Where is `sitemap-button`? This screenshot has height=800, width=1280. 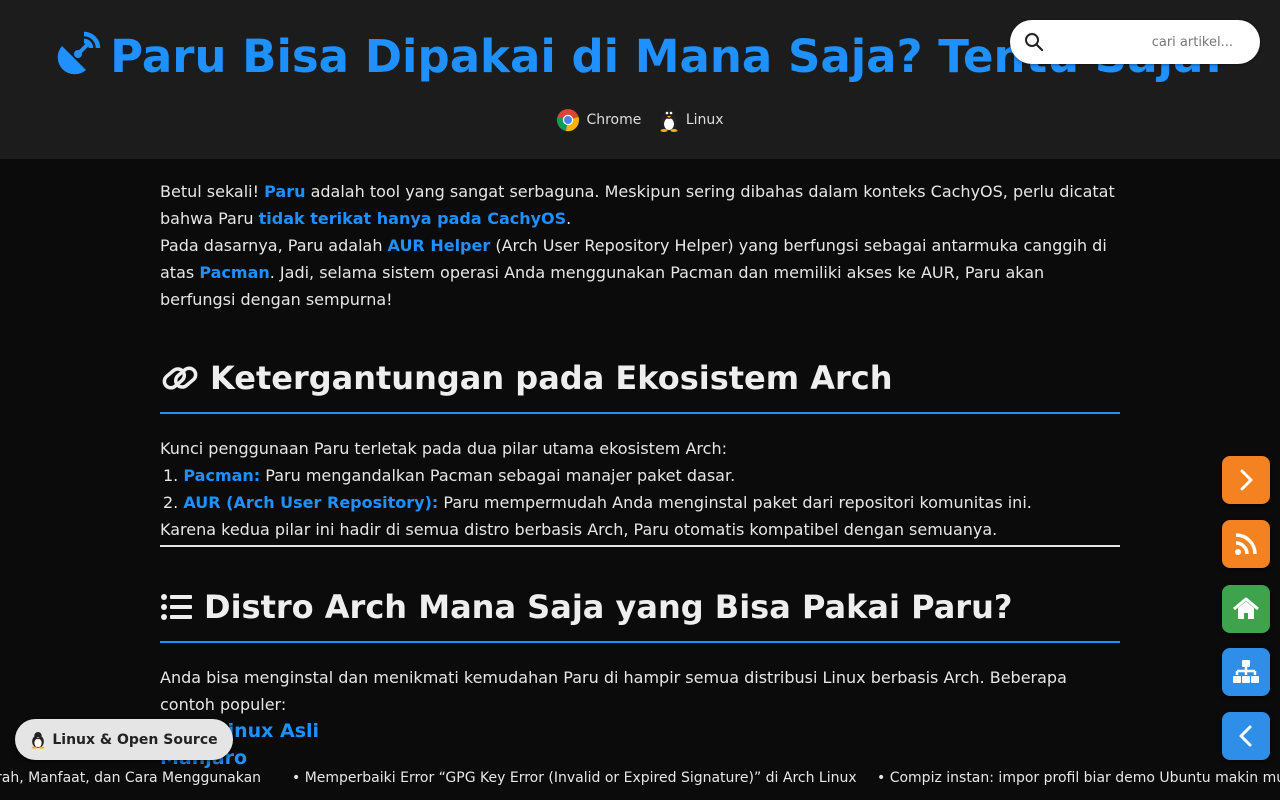
sitemap-button is located at coordinates (1246, 672).